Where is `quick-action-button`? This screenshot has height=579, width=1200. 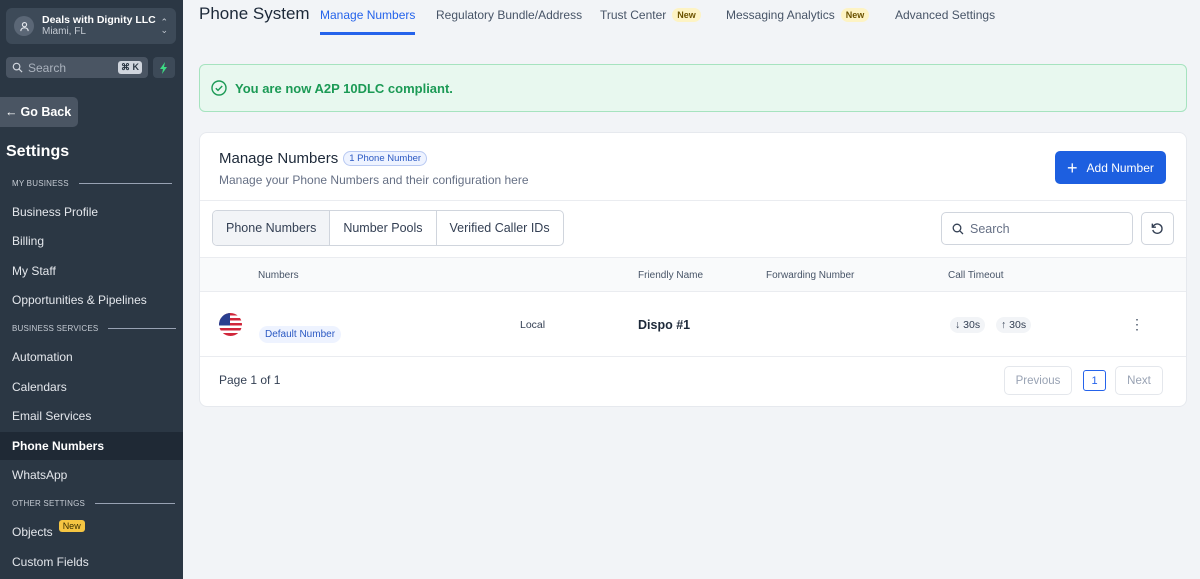
quick-action-button is located at coordinates (164, 67).